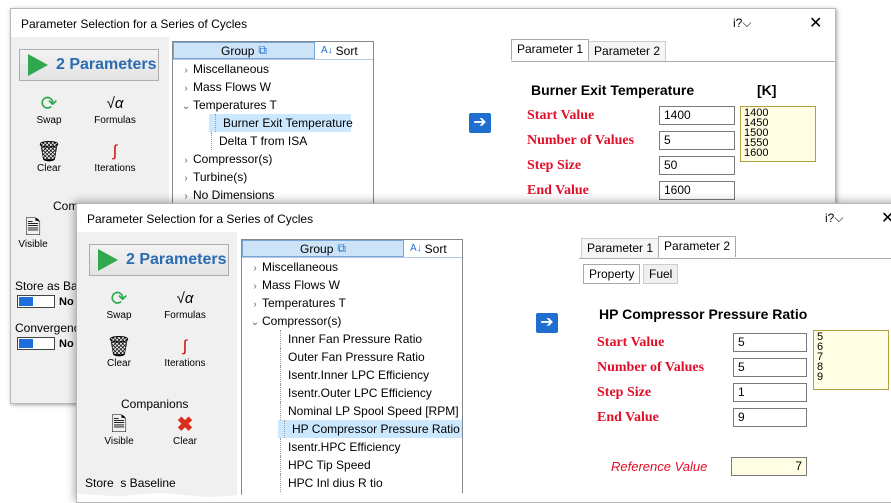 This screenshot has width=891, height=503. What do you see at coordinates (38, 65) in the screenshot?
I see `play-icon` at bounding box center [38, 65].